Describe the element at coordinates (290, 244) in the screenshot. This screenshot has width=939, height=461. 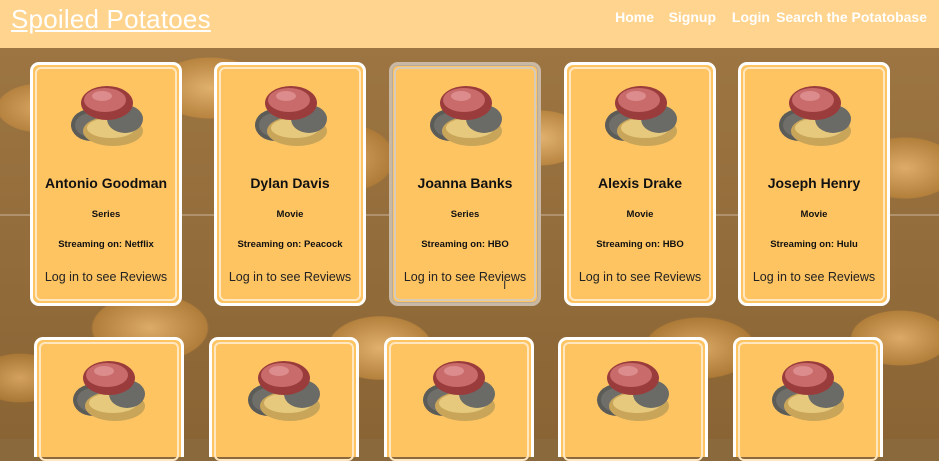
I see `card-streaming: Streaming on: Peacock` at that location.